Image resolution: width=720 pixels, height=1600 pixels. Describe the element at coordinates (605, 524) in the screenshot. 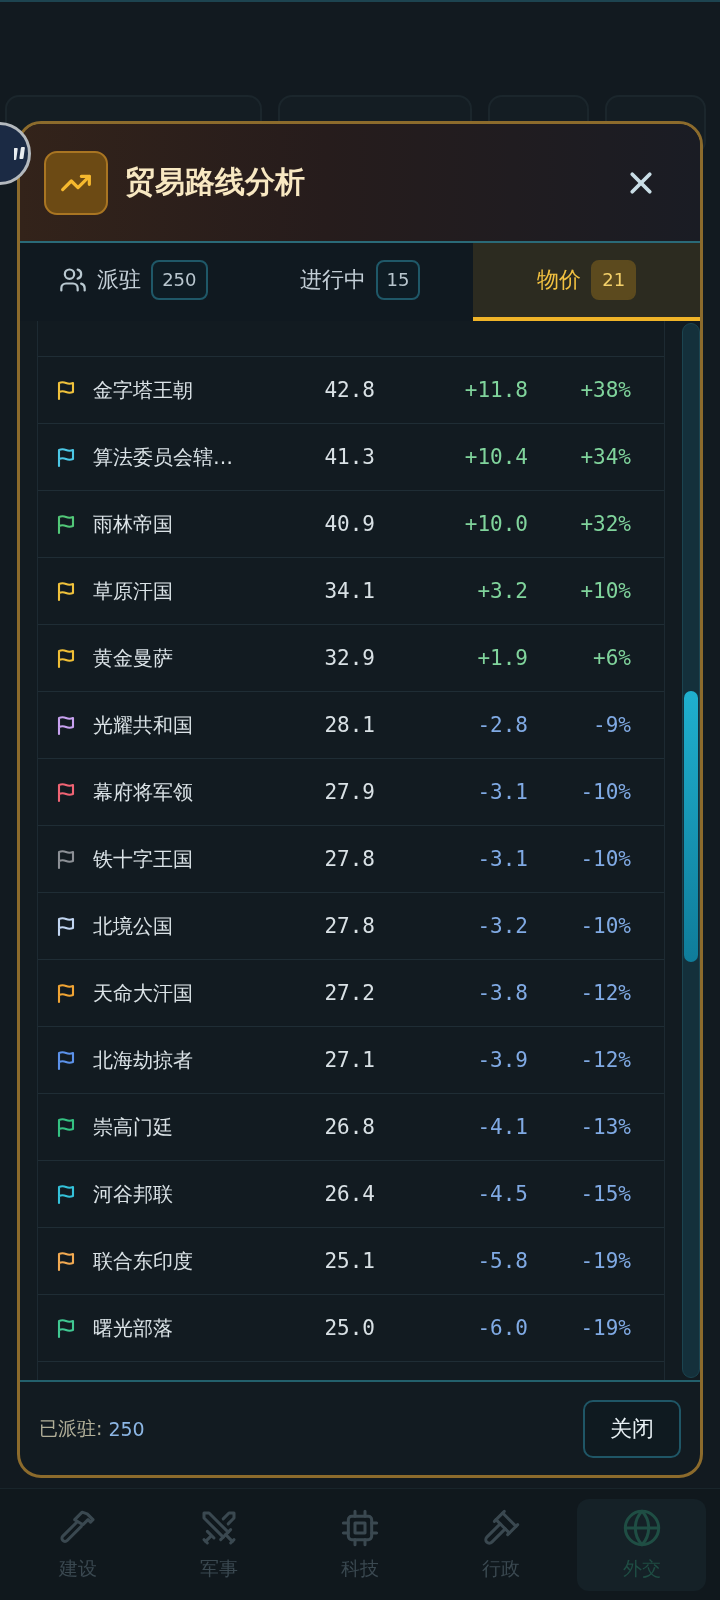

I see `change-percent: +32%` at that location.